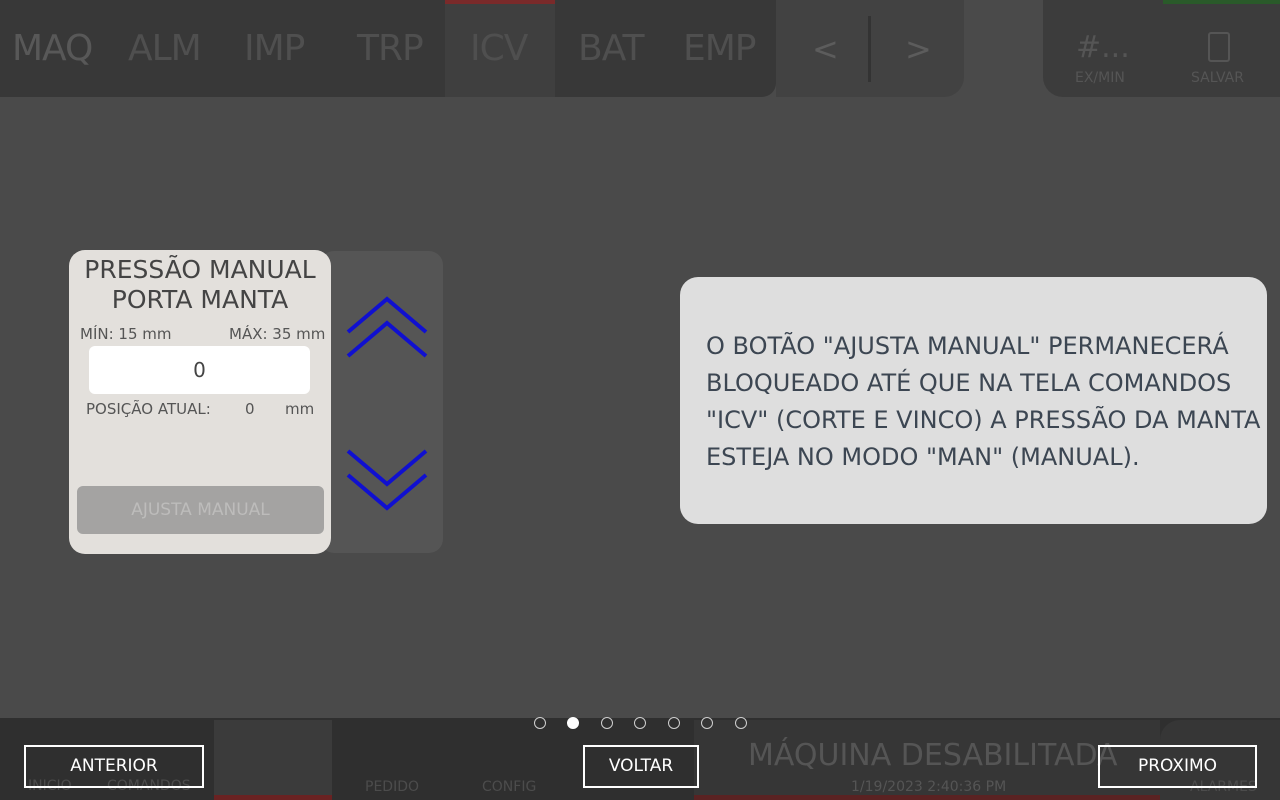 The image size is (1280, 800). Describe the element at coordinates (500, 2) in the screenshot. I see `tab-icv-alert-mark` at that location.